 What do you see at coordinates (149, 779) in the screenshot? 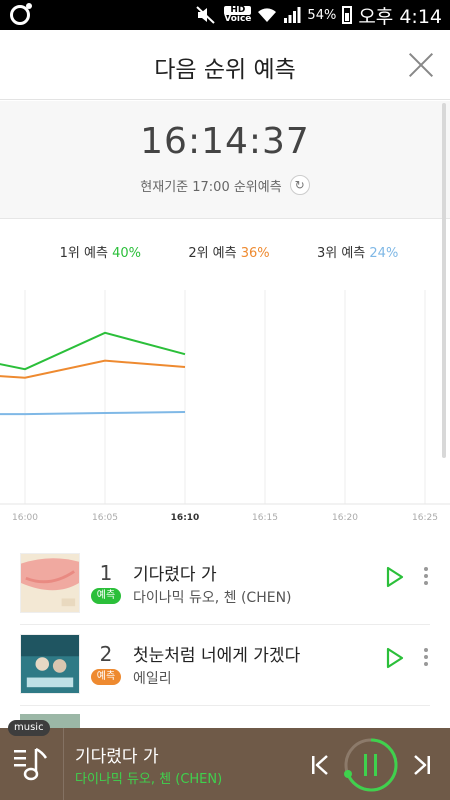
I see `player-song-artist: 다이나믹 듀오, 첸 (CHEN)` at bounding box center [149, 779].